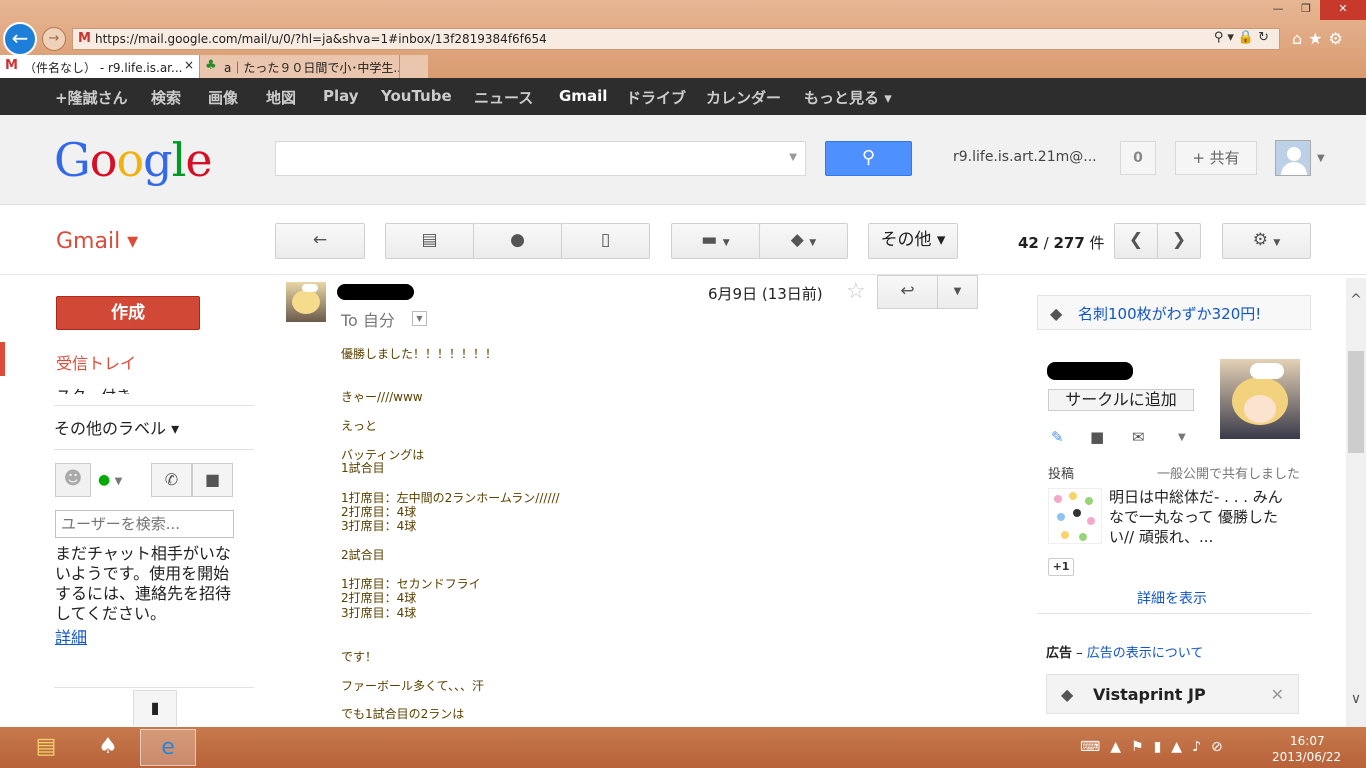  I want to click on video-camera-icon: ■, so click(1097, 437).